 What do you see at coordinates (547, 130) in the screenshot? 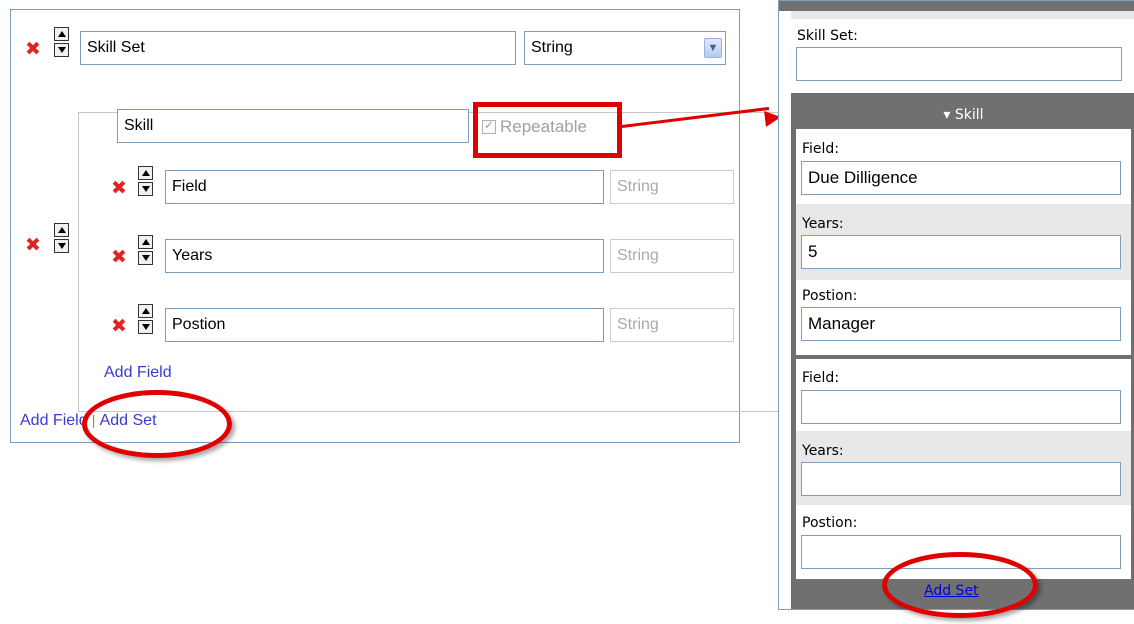
I see `repeatable-highlight-box` at bounding box center [547, 130].